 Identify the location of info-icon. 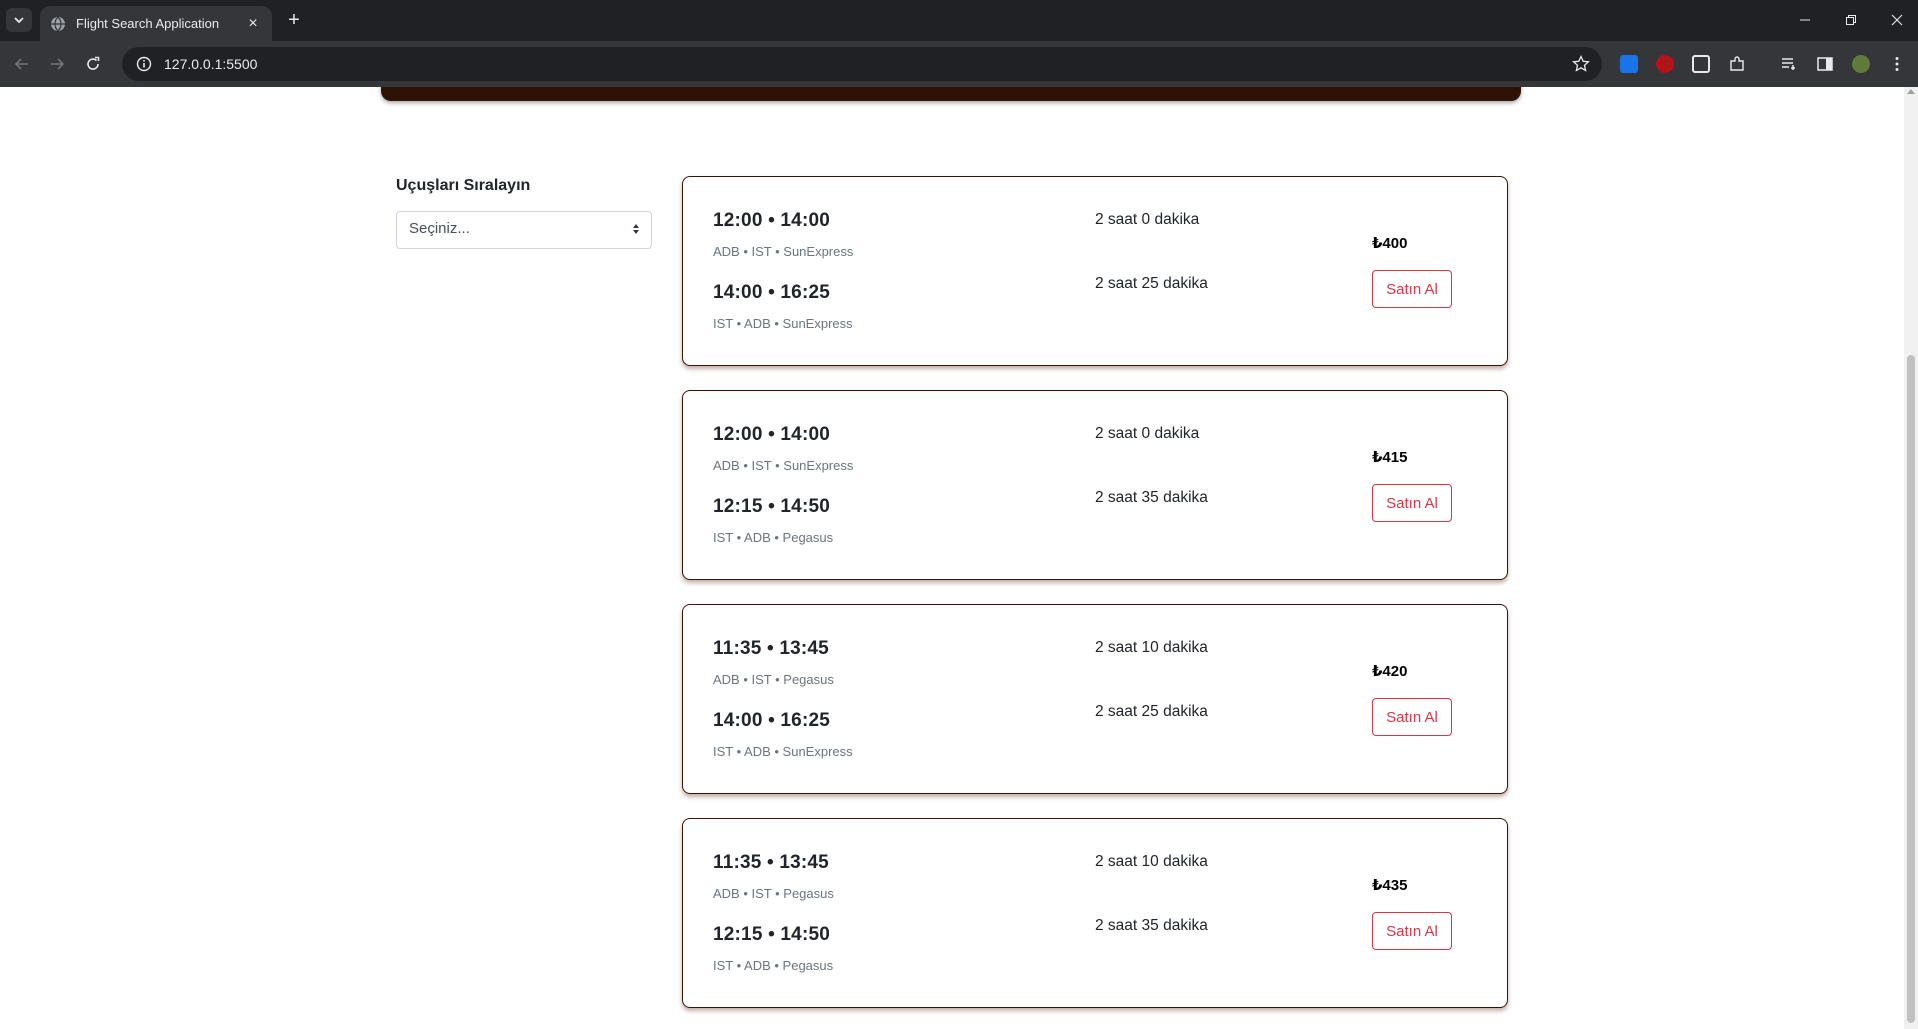
(144, 64).